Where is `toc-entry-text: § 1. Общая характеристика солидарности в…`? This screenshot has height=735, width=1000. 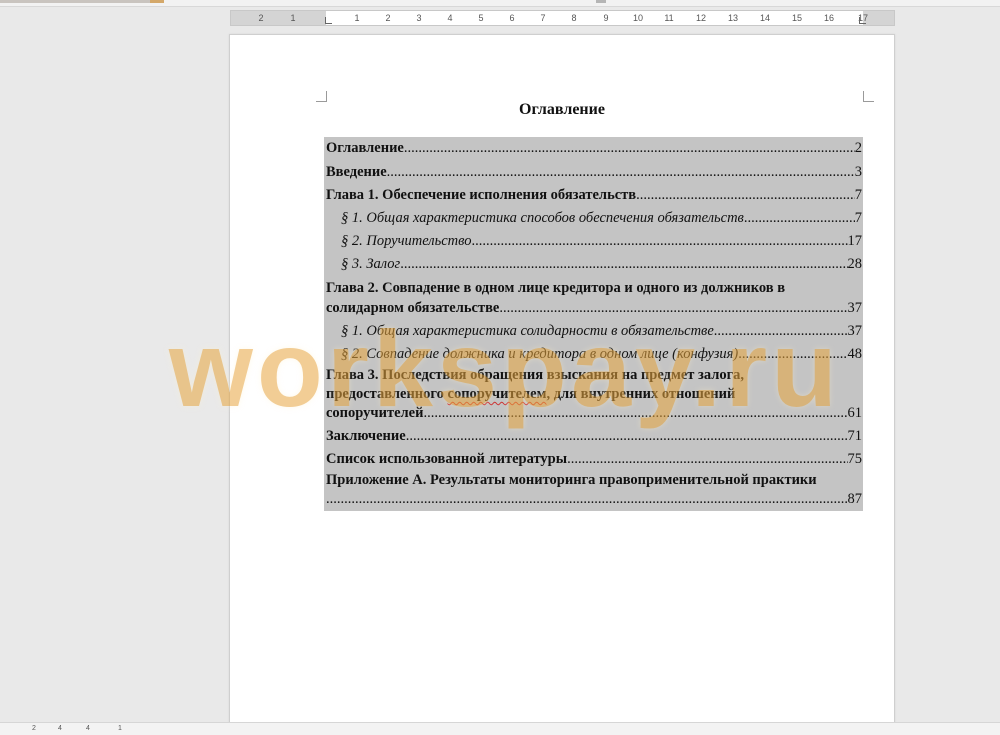
toc-entry-text: § 1. Общая характеристика солидарности в… is located at coordinates (527, 331).